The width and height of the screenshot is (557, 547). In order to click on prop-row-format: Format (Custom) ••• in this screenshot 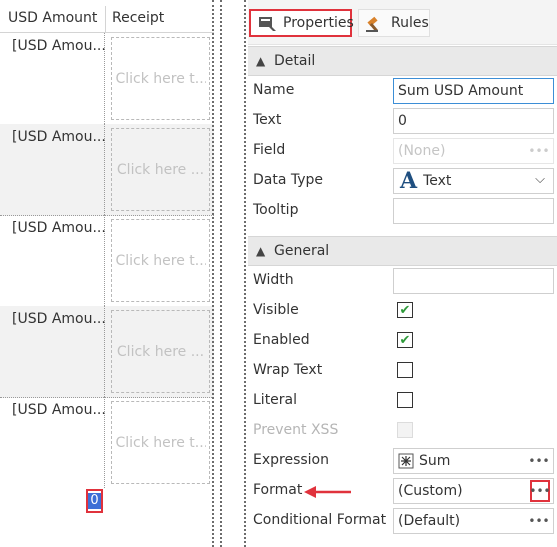, I will do `click(402, 491)`.